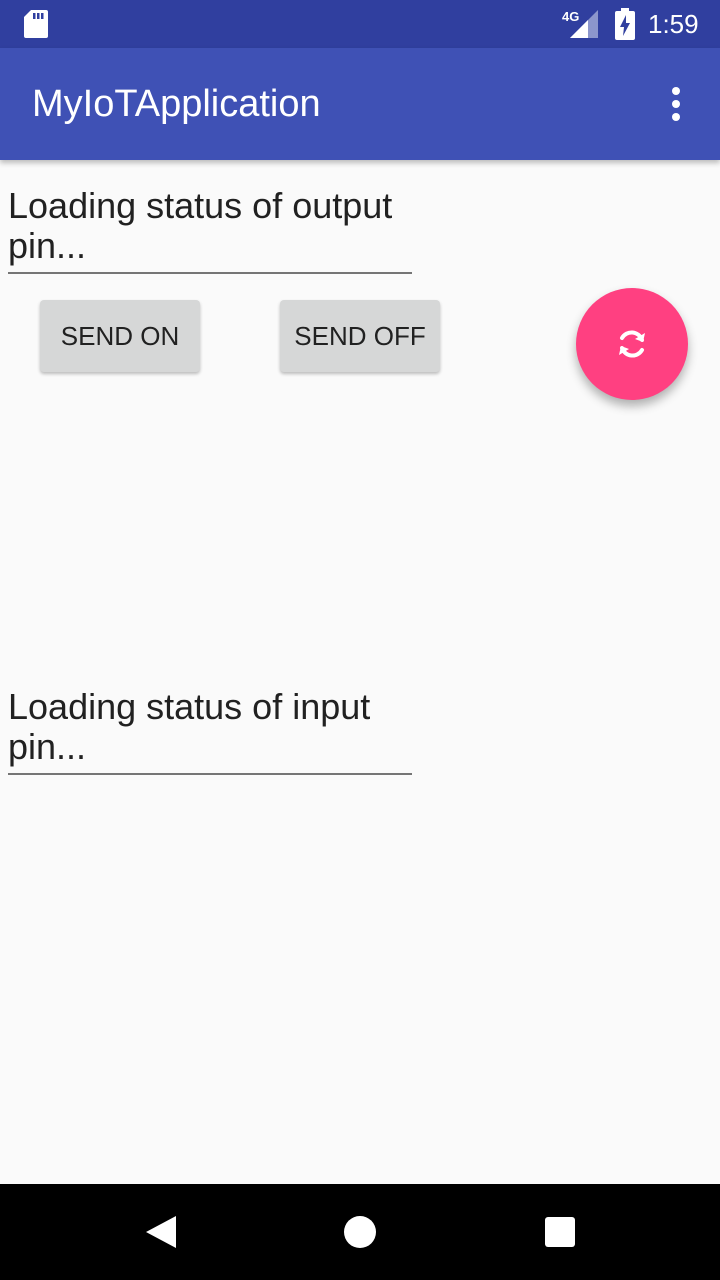  What do you see at coordinates (360, 336) in the screenshot?
I see `send-off-button: SEND OFF` at bounding box center [360, 336].